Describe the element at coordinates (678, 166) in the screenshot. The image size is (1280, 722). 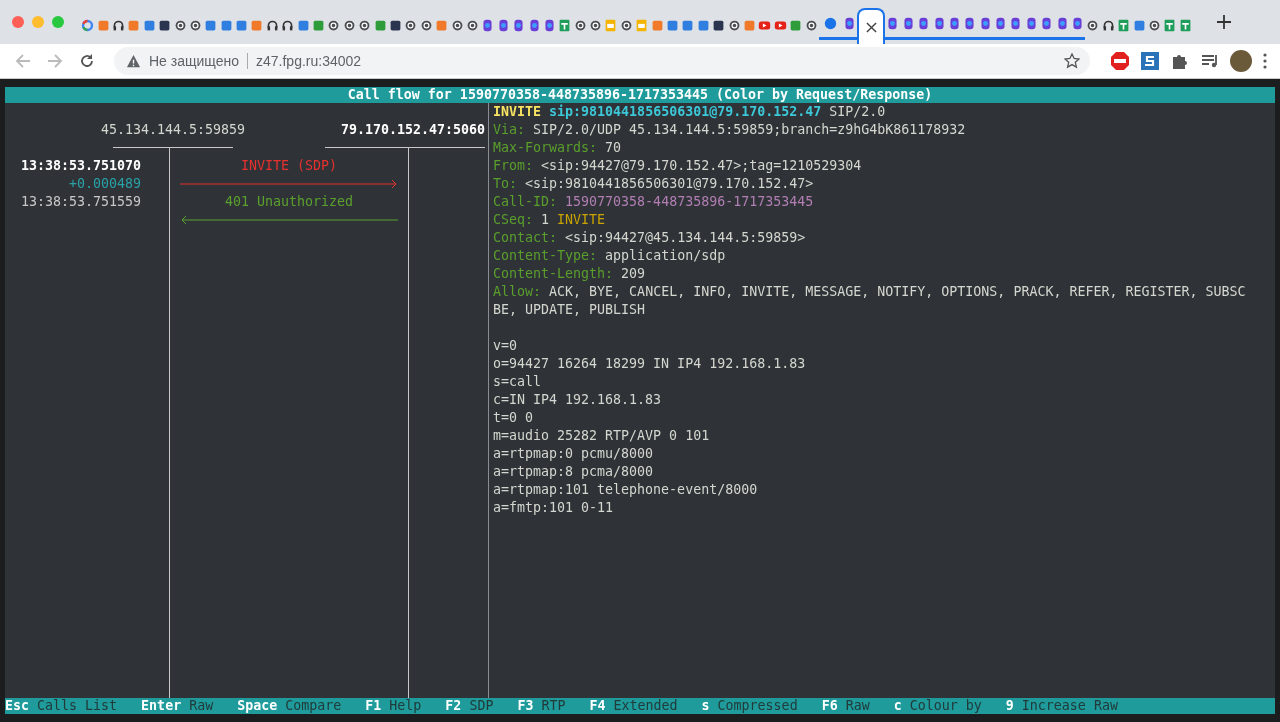
I see `sip-line: From: <sip:94427@79.170.152.47>;tag=1210529304` at that location.